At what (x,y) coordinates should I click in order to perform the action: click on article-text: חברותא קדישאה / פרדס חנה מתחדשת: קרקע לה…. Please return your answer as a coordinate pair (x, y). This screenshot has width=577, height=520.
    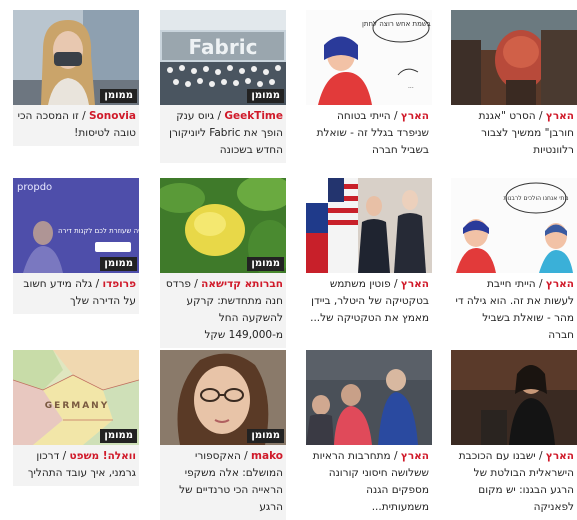
    Looking at the image, I should click on (223, 310).